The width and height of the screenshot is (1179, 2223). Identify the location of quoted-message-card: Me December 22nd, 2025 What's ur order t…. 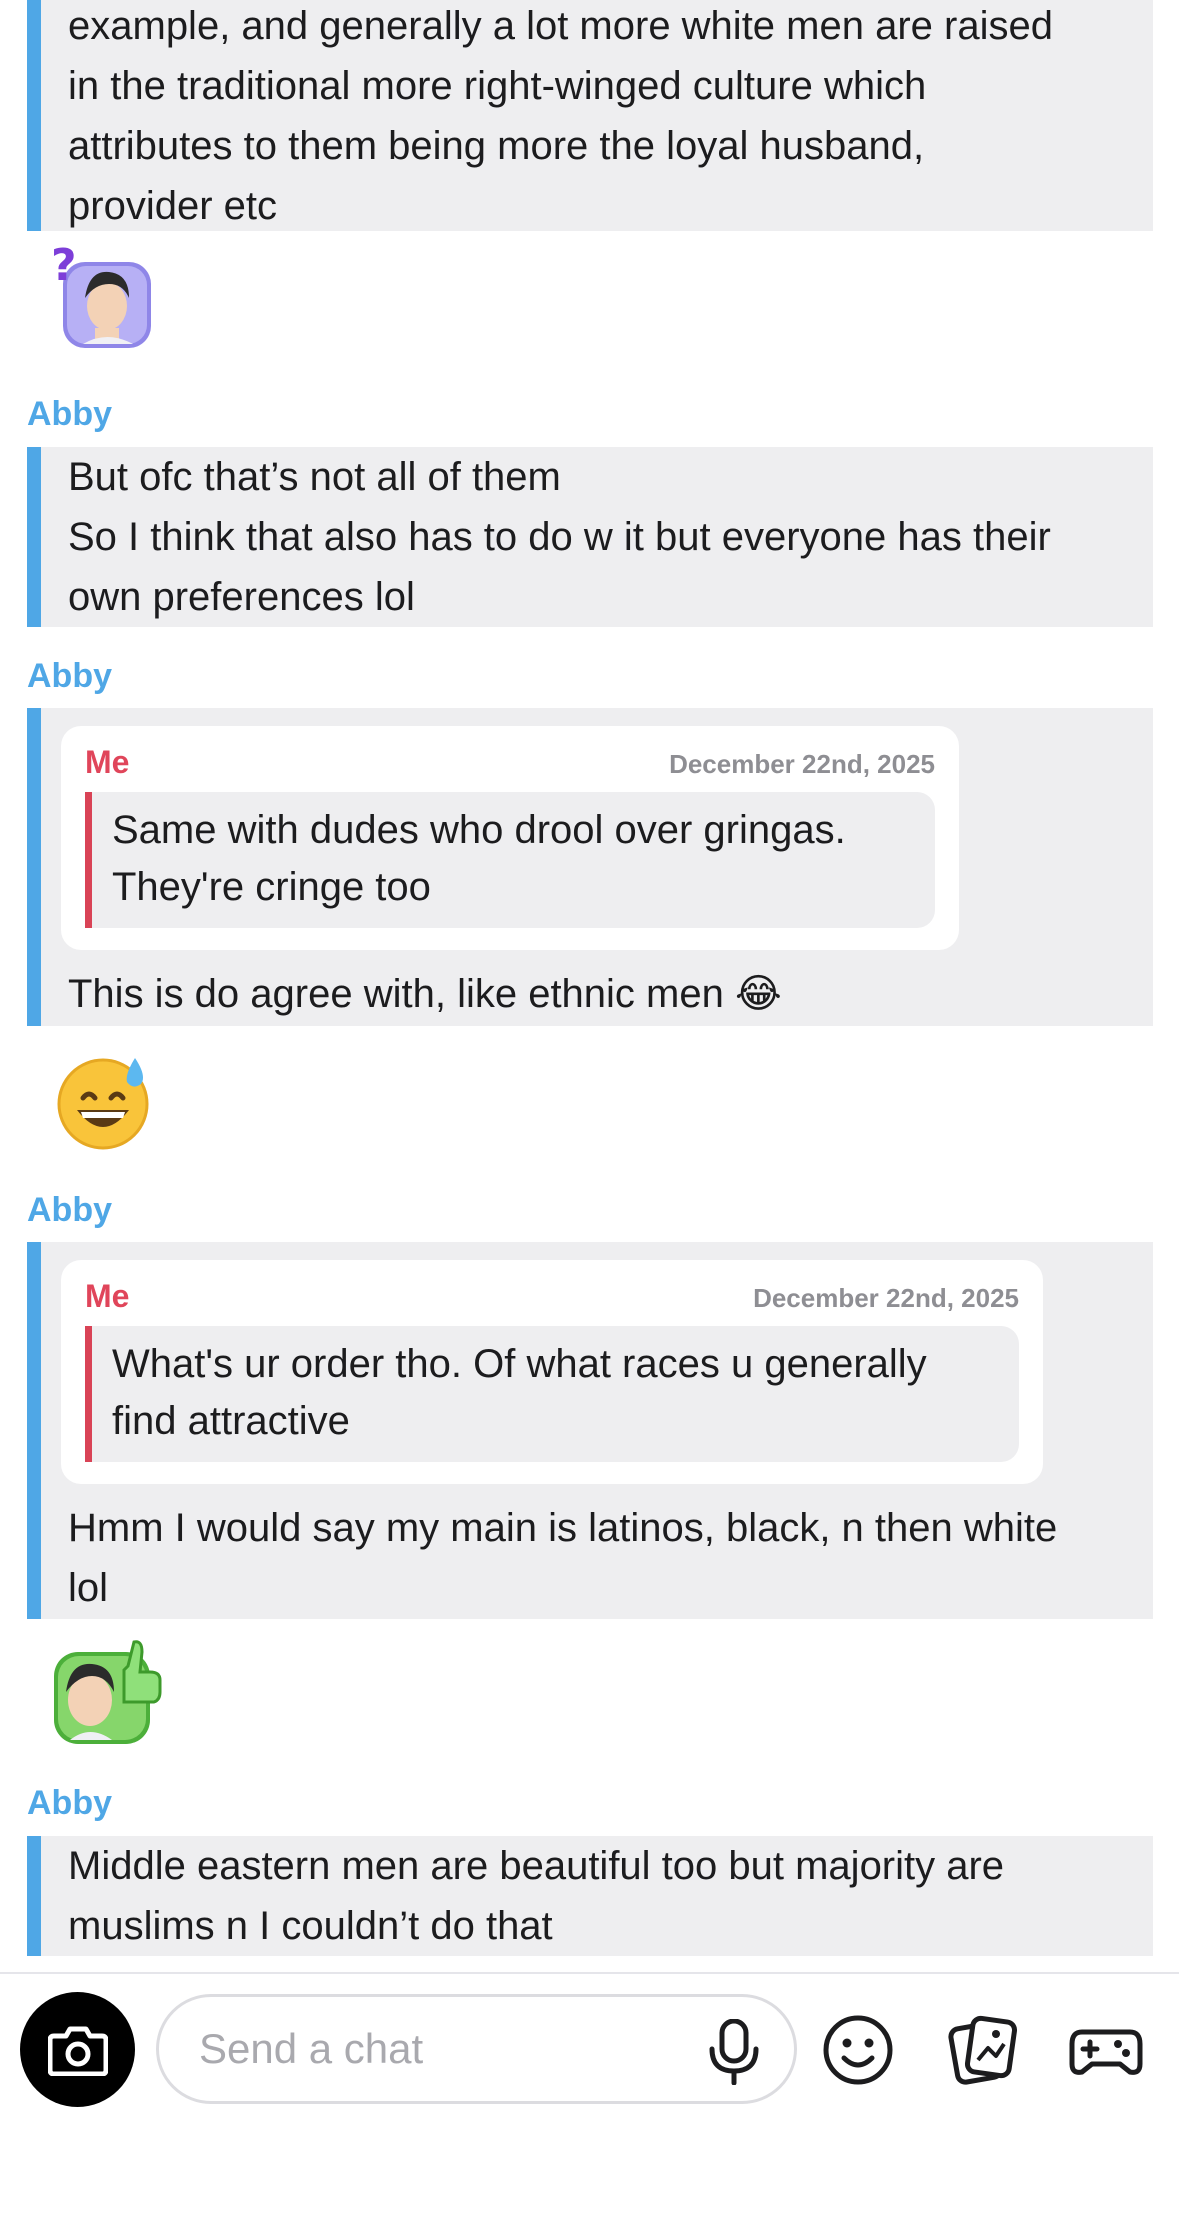
(552, 1372).